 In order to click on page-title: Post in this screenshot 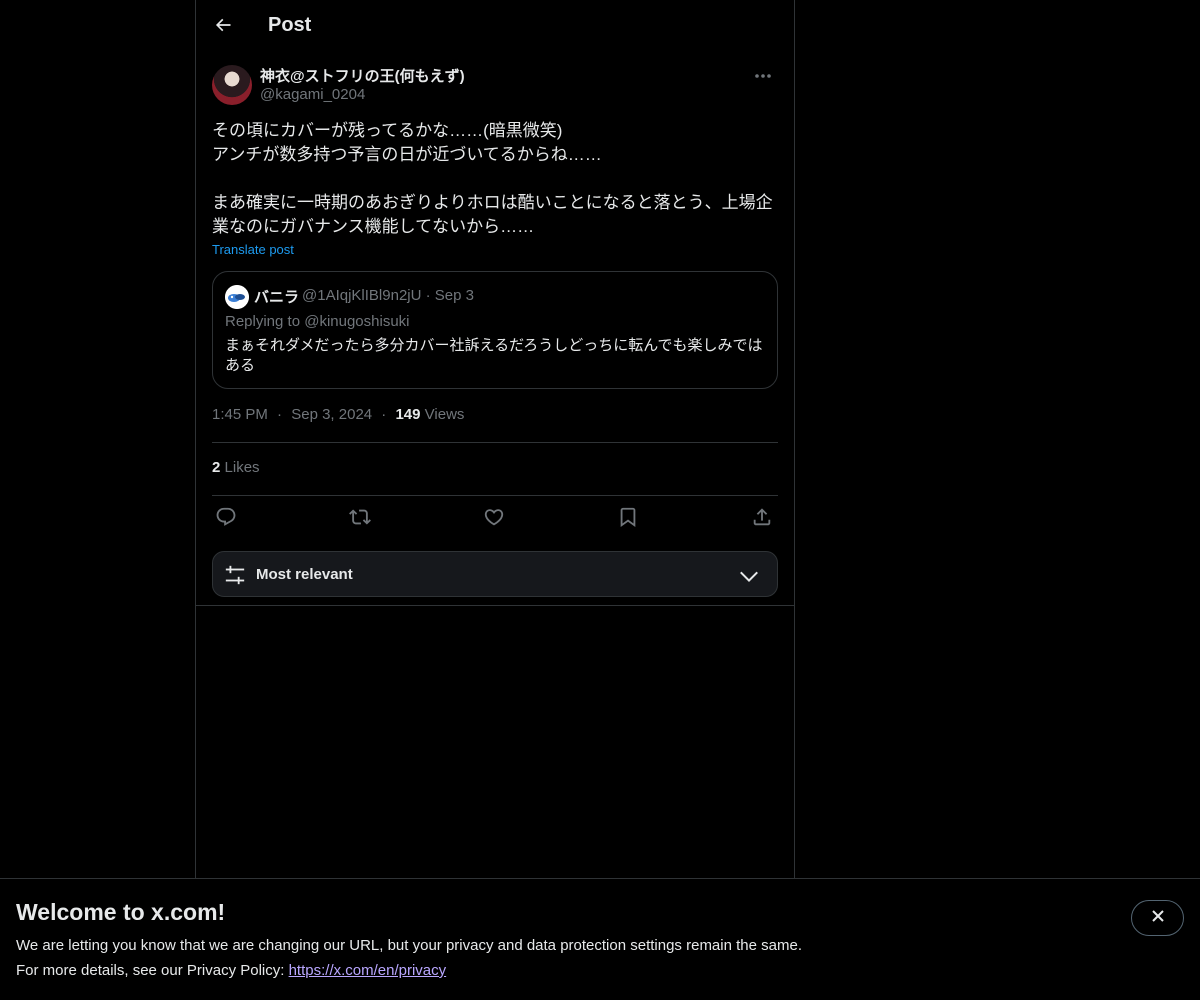, I will do `click(290, 25)`.